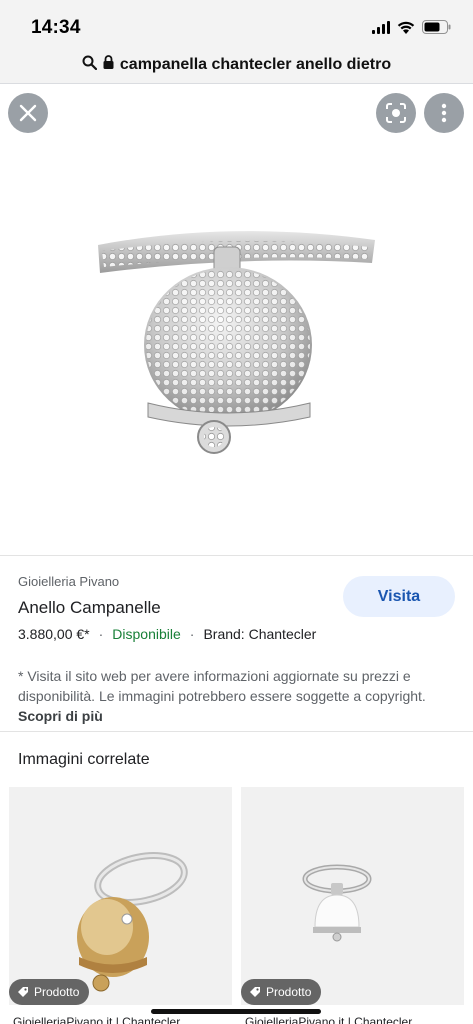 This screenshot has width=473, height=1024. What do you see at coordinates (236, 23) in the screenshot?
I see `status-bar: 14:34` at bounding box center [236, 23].